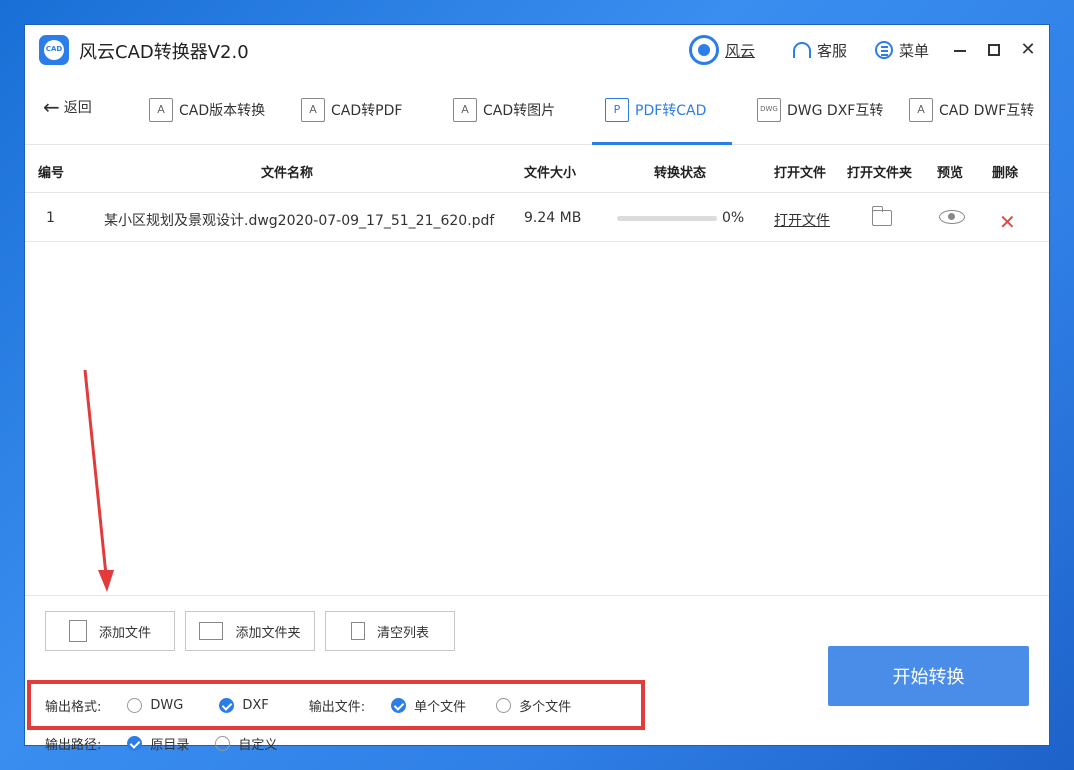 The image size is (1074, 770). I want to click on col-open-file: 打开文件, so click(800, 173).